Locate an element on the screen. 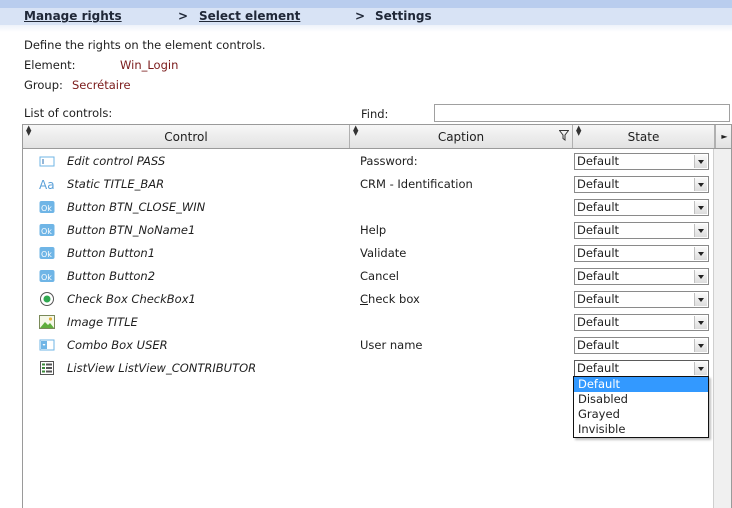  group-value: Secrétaire is located at coordinates (101, 85).